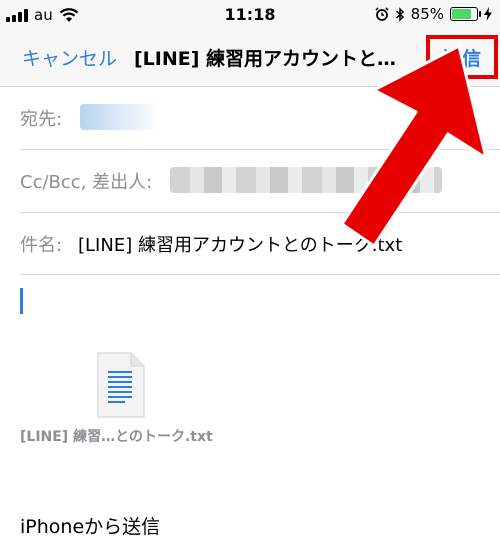 This screenshot has height=548, width=500. Describe the element at coordinates (90, 527) in the screenshot. I see `email-signature: iPhoneから送信` at that location.